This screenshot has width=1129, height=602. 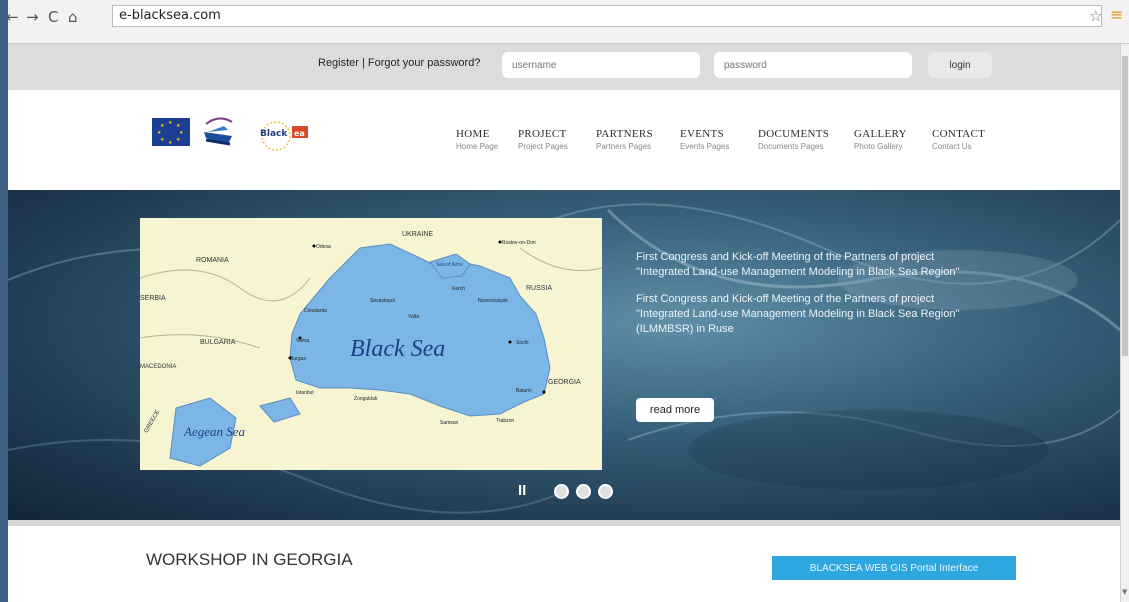 I want to click on map-country-serbia: SERBIA, so click(x=153, y=298).